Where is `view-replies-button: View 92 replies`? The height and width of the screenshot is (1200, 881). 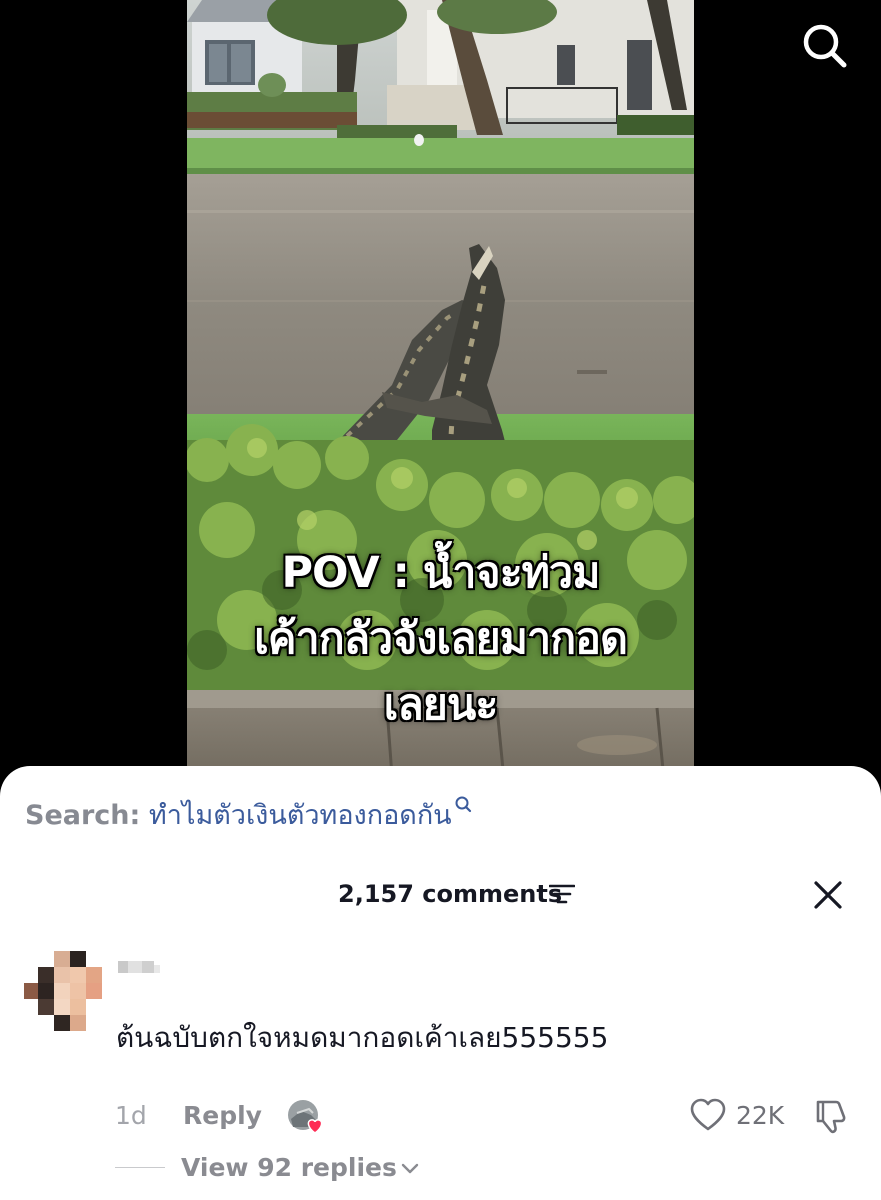
view-replies-button: View 92 replies is located at coordinates (300, 1168).